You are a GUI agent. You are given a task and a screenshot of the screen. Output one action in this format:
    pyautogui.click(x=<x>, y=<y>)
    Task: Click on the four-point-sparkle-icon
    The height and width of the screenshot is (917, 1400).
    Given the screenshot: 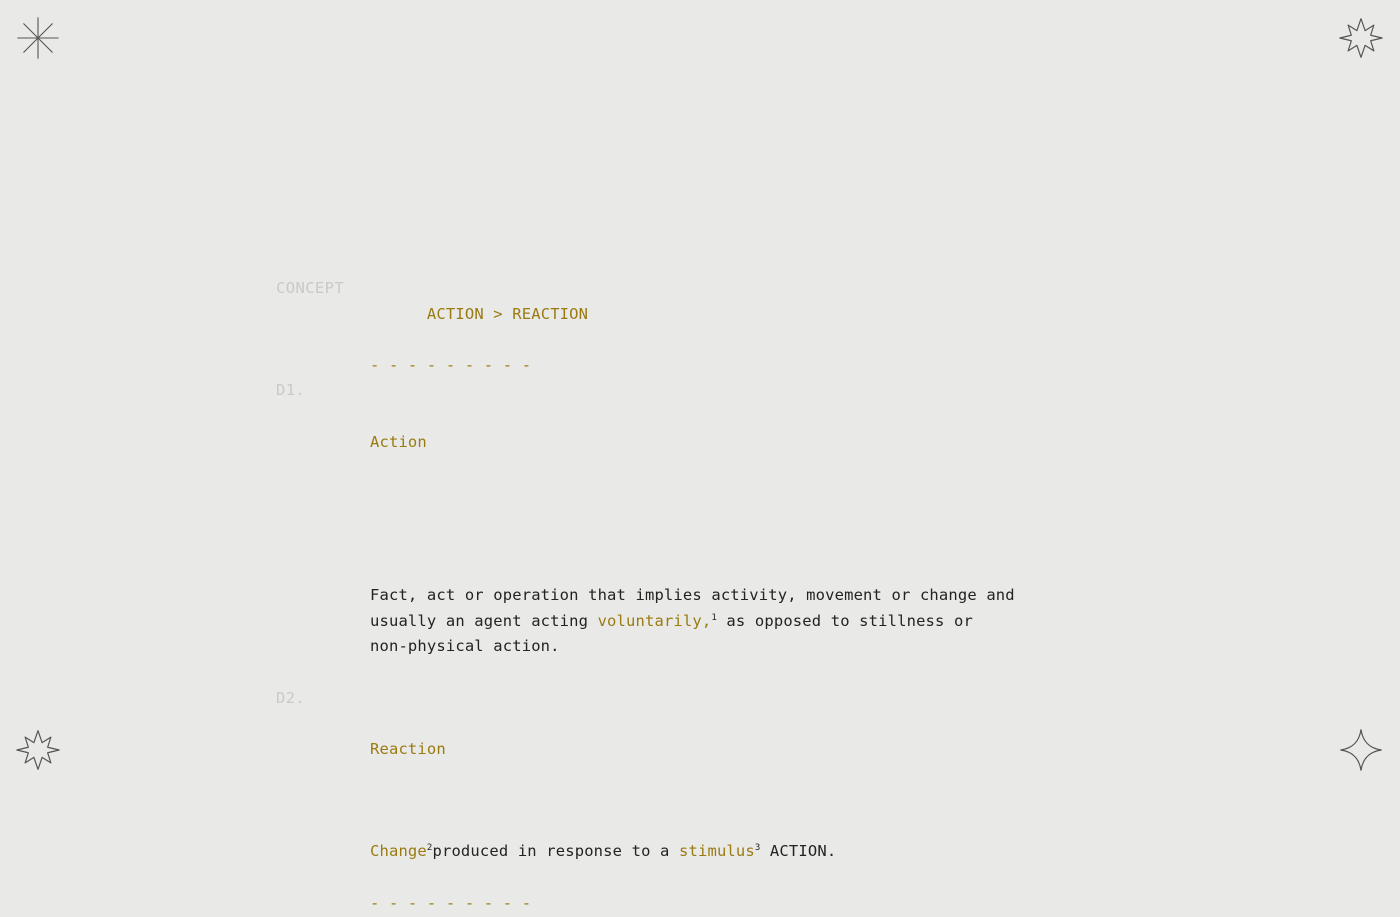 What is the action you would take?
    pyautogui.click(x=1361, y=750)
    